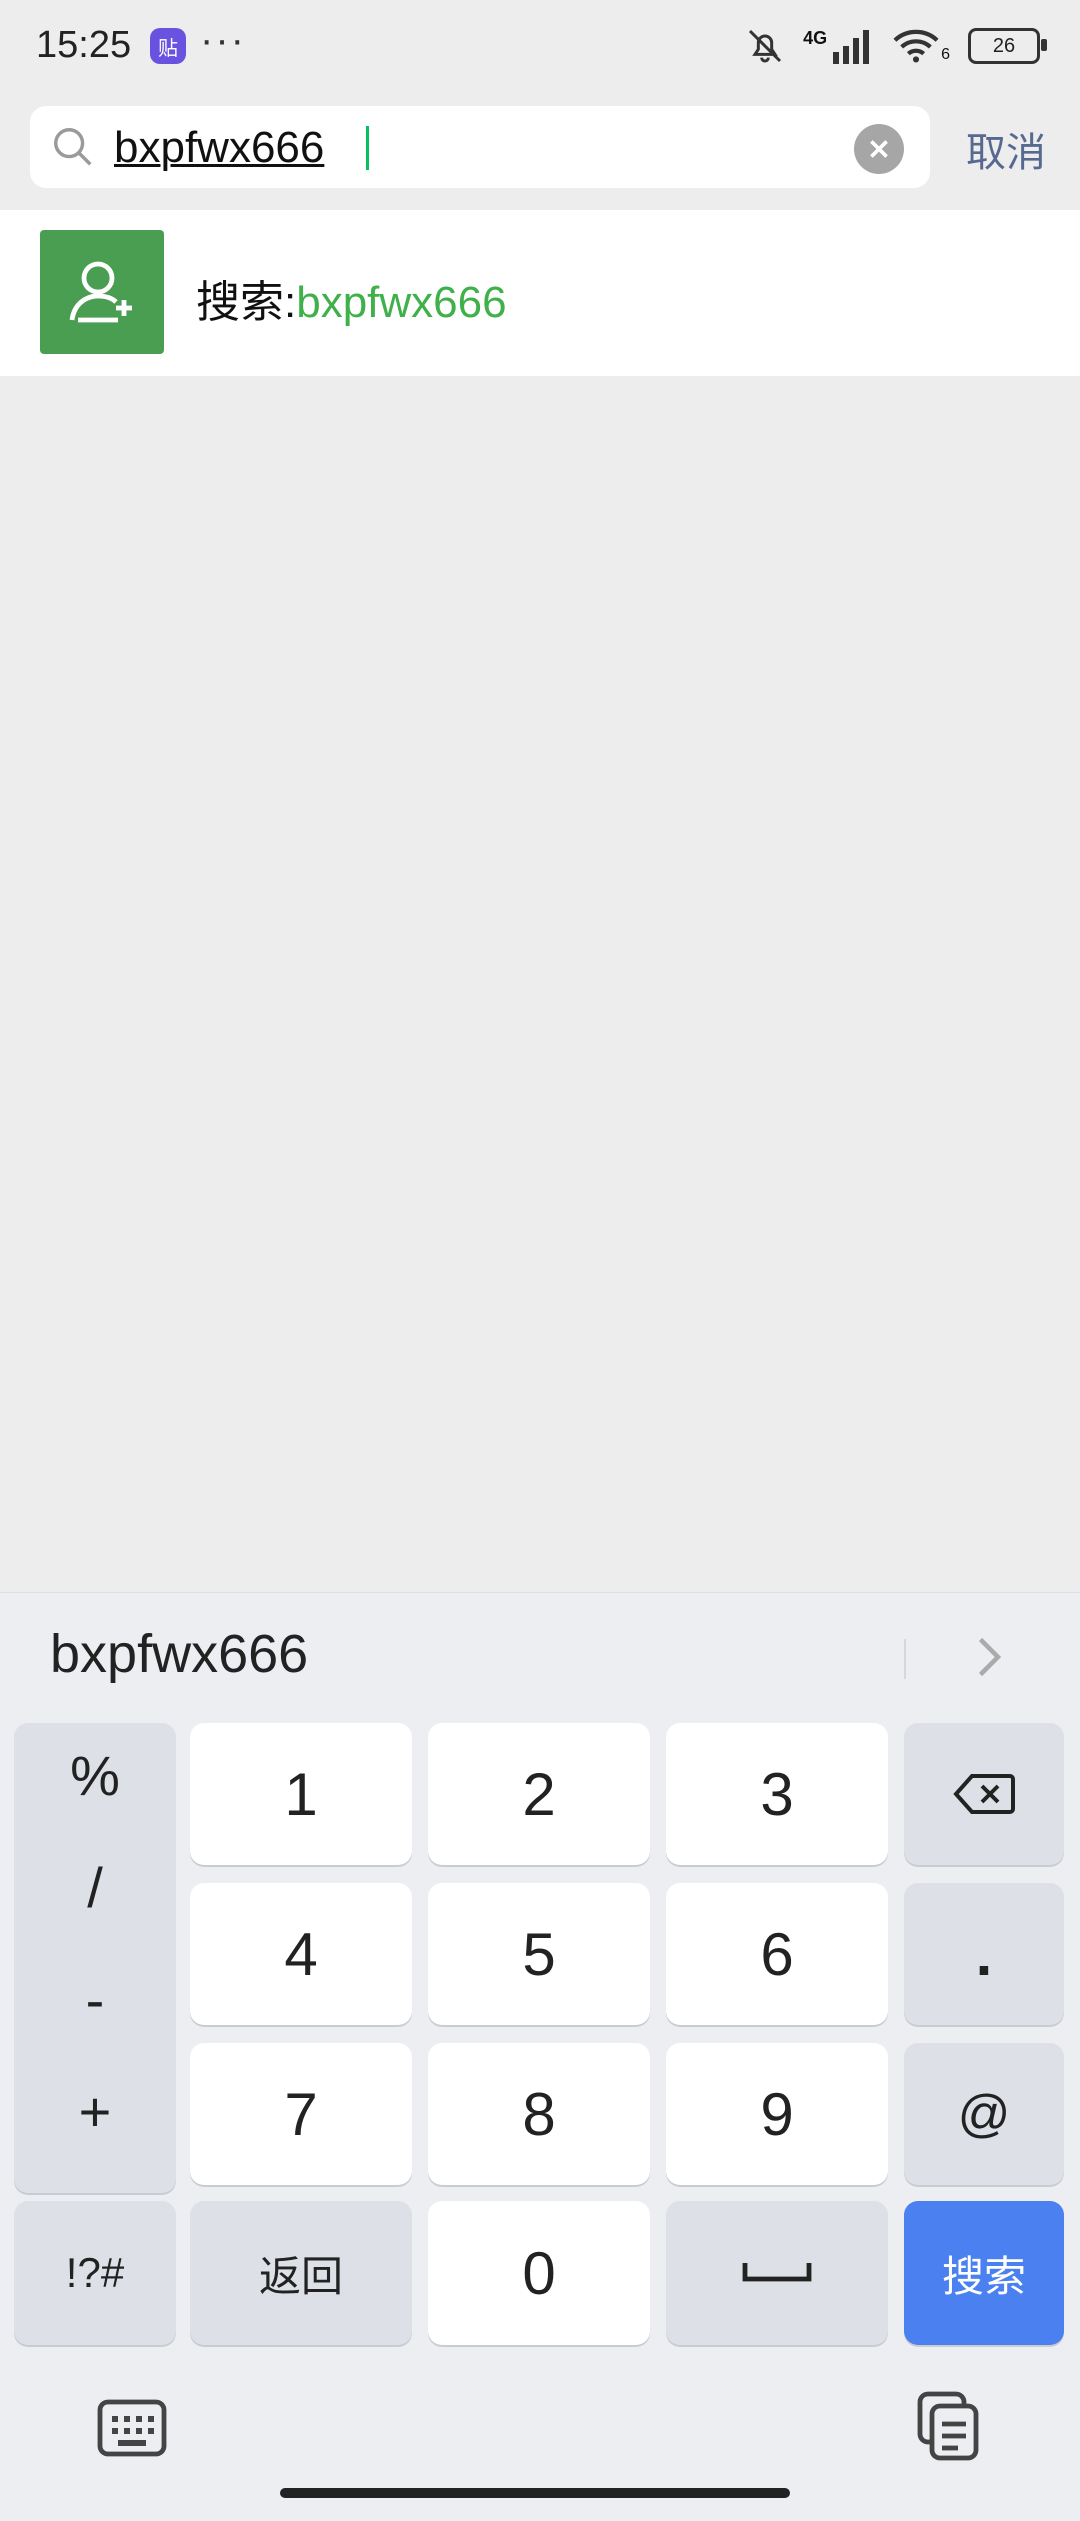 Image resolution: width=1080 pixels, height=2521 pixels. Describe the element at coordinates (73, 147) in the screenshot. I see `search-icon` at that location.